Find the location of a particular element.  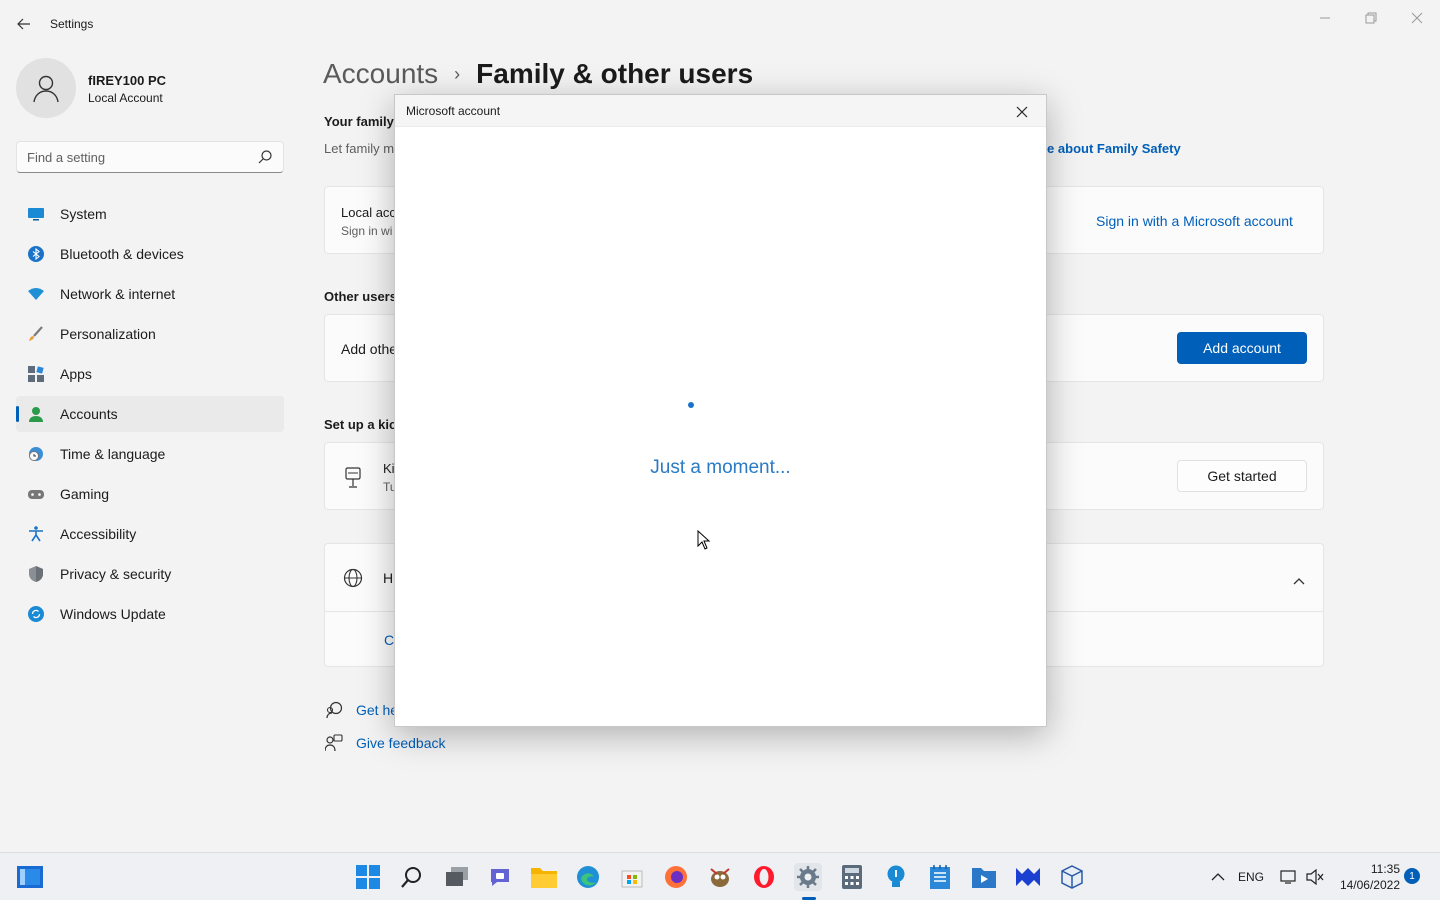

video-editor-button is located at coordinates (984, 877).